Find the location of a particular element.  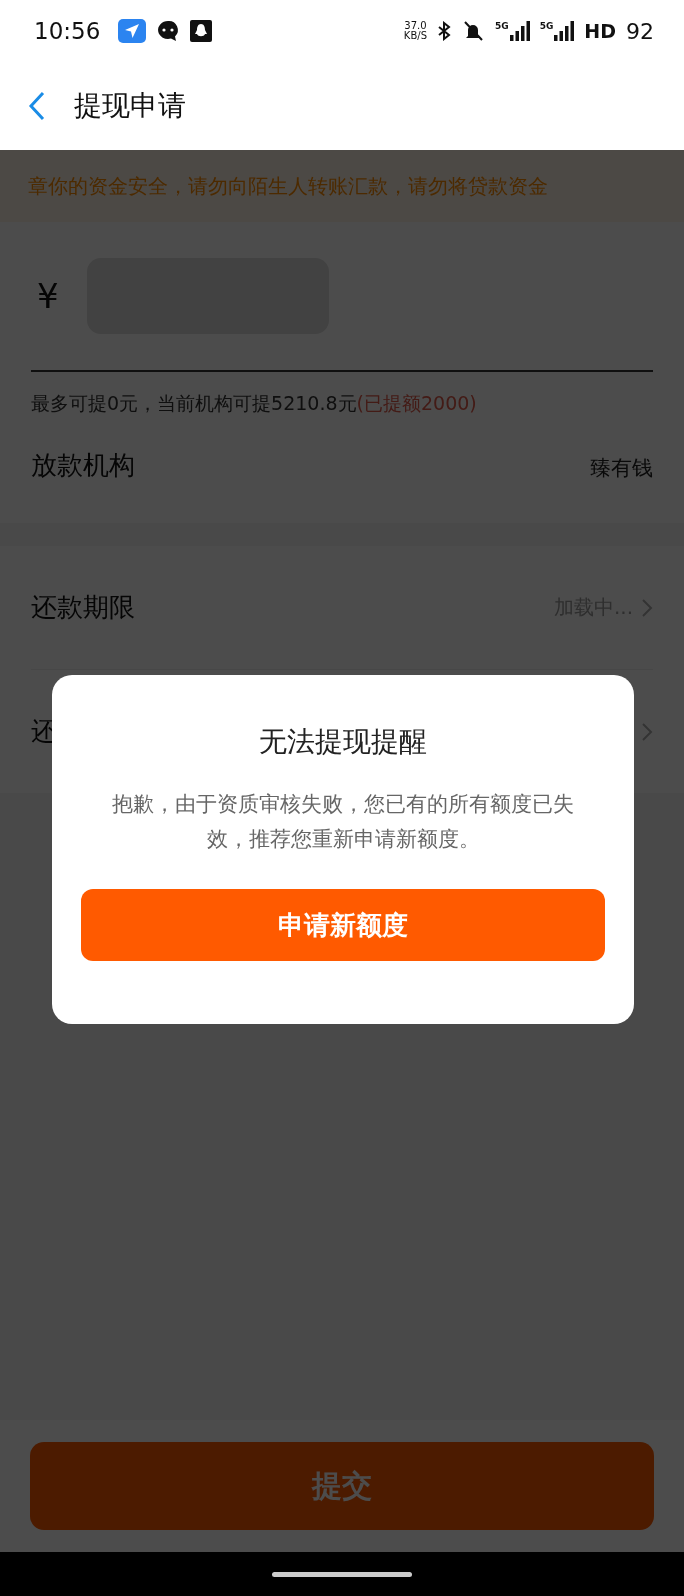

page-title: 提现申请 is located at coordinates (130, 106).